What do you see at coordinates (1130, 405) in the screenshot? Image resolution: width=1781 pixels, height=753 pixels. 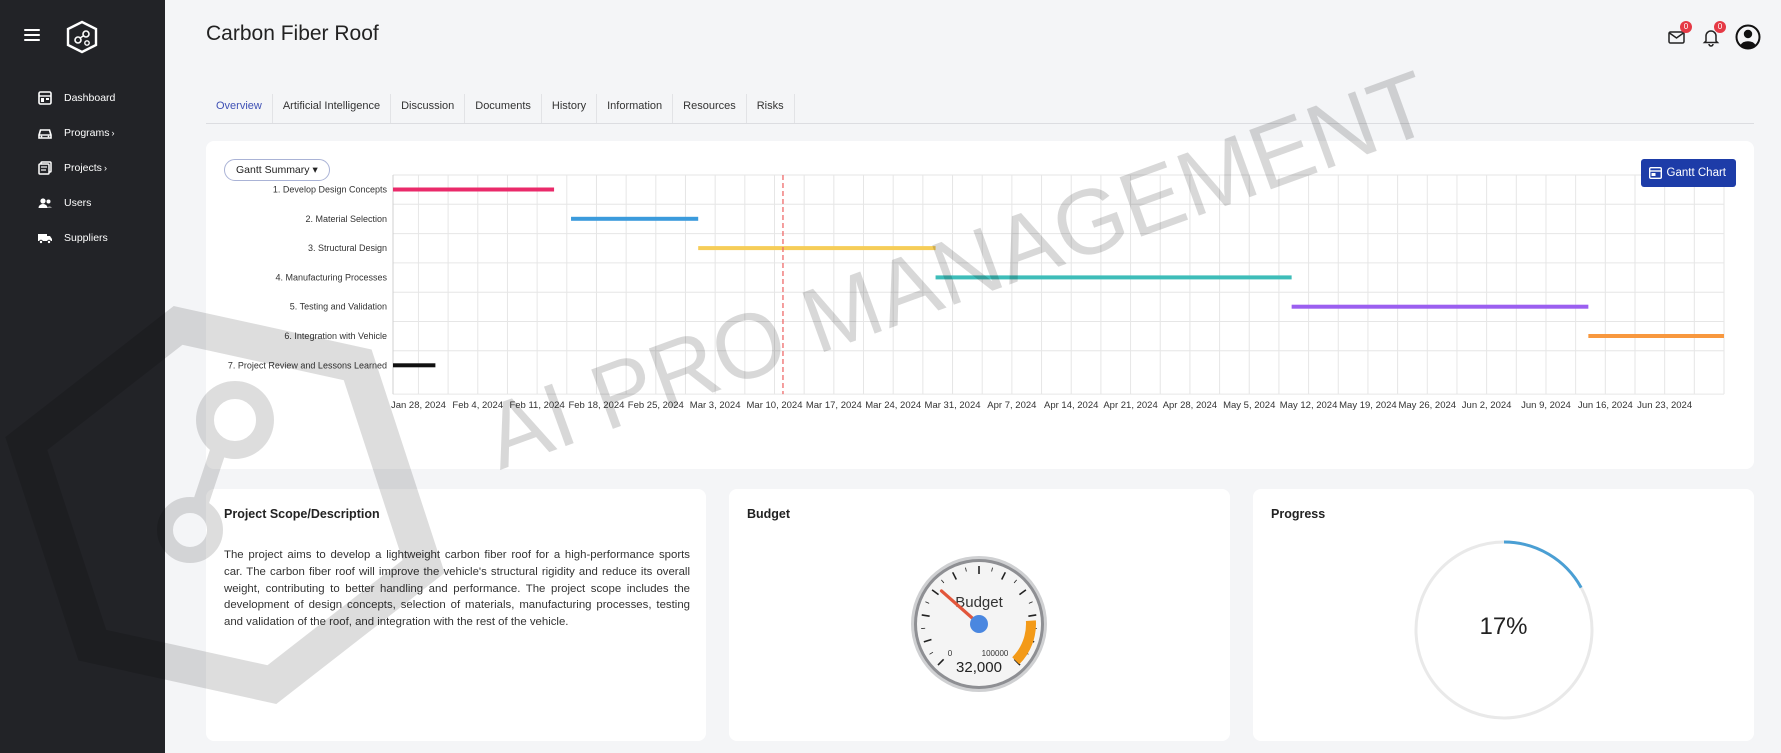 I see `x-tick-label: Apr 21, 2024` at bounding box center [1130, 405].